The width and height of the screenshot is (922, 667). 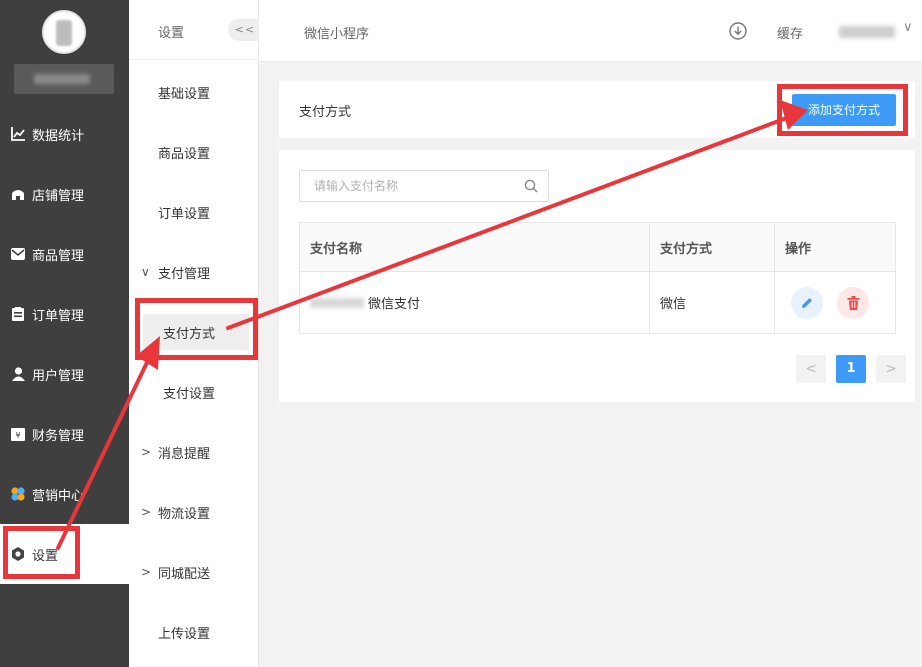 What do you see at coordinates (811, 369) in the screenshot?
I see `prev-page-button: <` at bounding box center [811, 369].